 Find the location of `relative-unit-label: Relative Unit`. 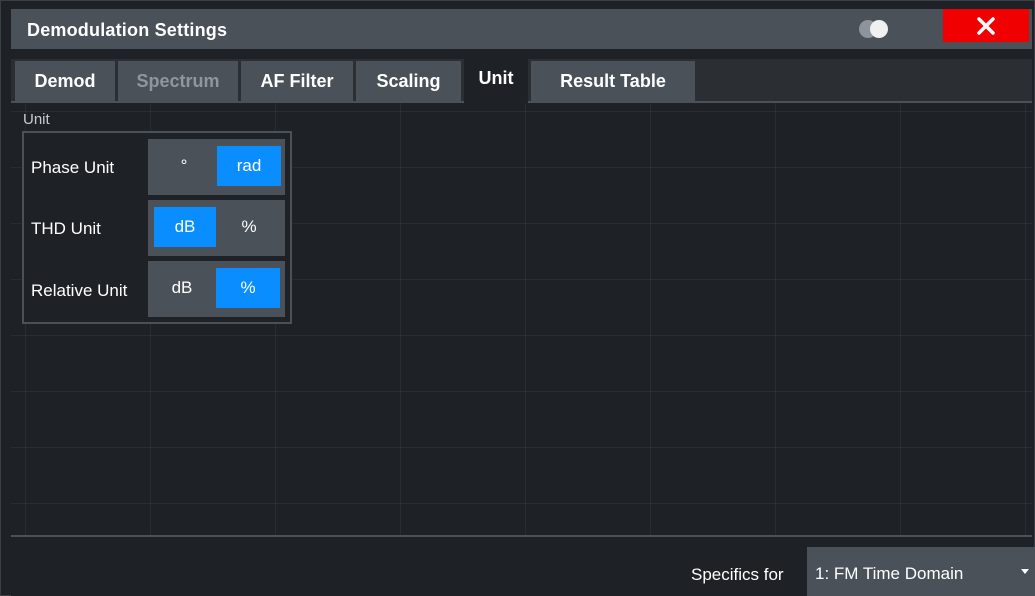

relative-unit-label: Relative Unit is located at coordinates (79, 290).